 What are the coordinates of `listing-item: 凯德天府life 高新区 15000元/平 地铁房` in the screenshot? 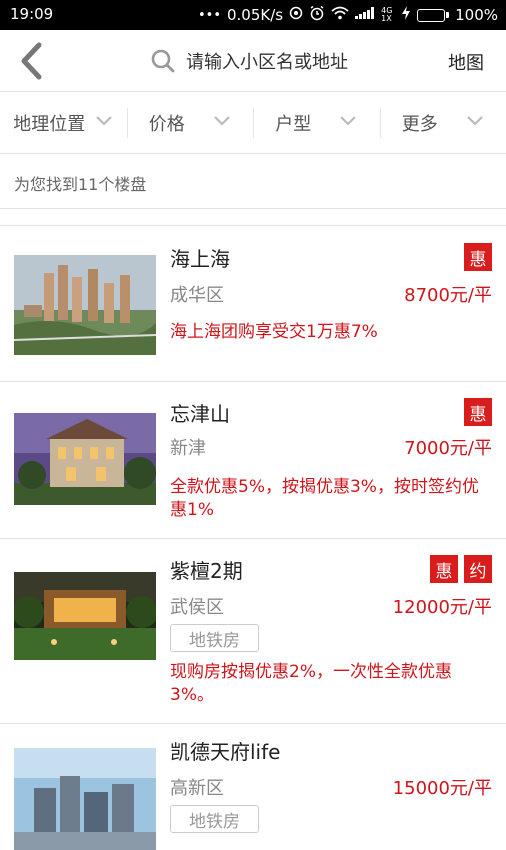 It's located at (253, 787).